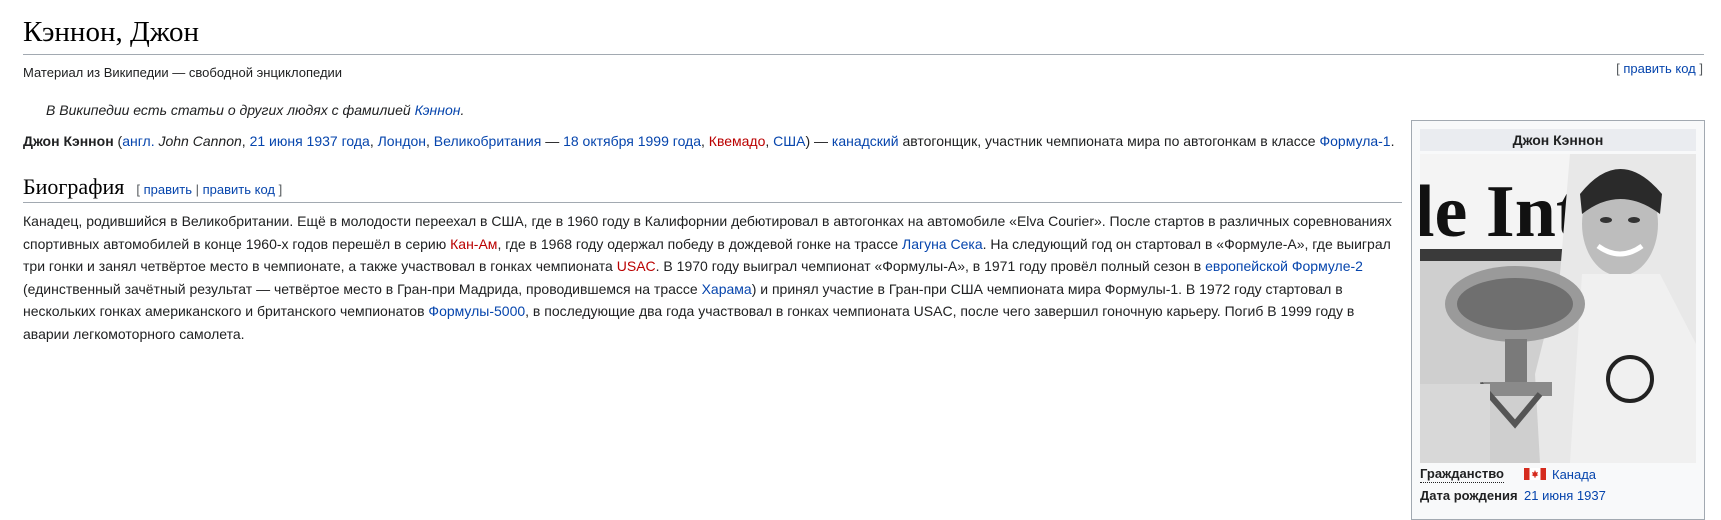 This screenshot has height=520, width=1721. I want to click on section-heading-biography: Биография [ править | править код ], so click(152, 187).